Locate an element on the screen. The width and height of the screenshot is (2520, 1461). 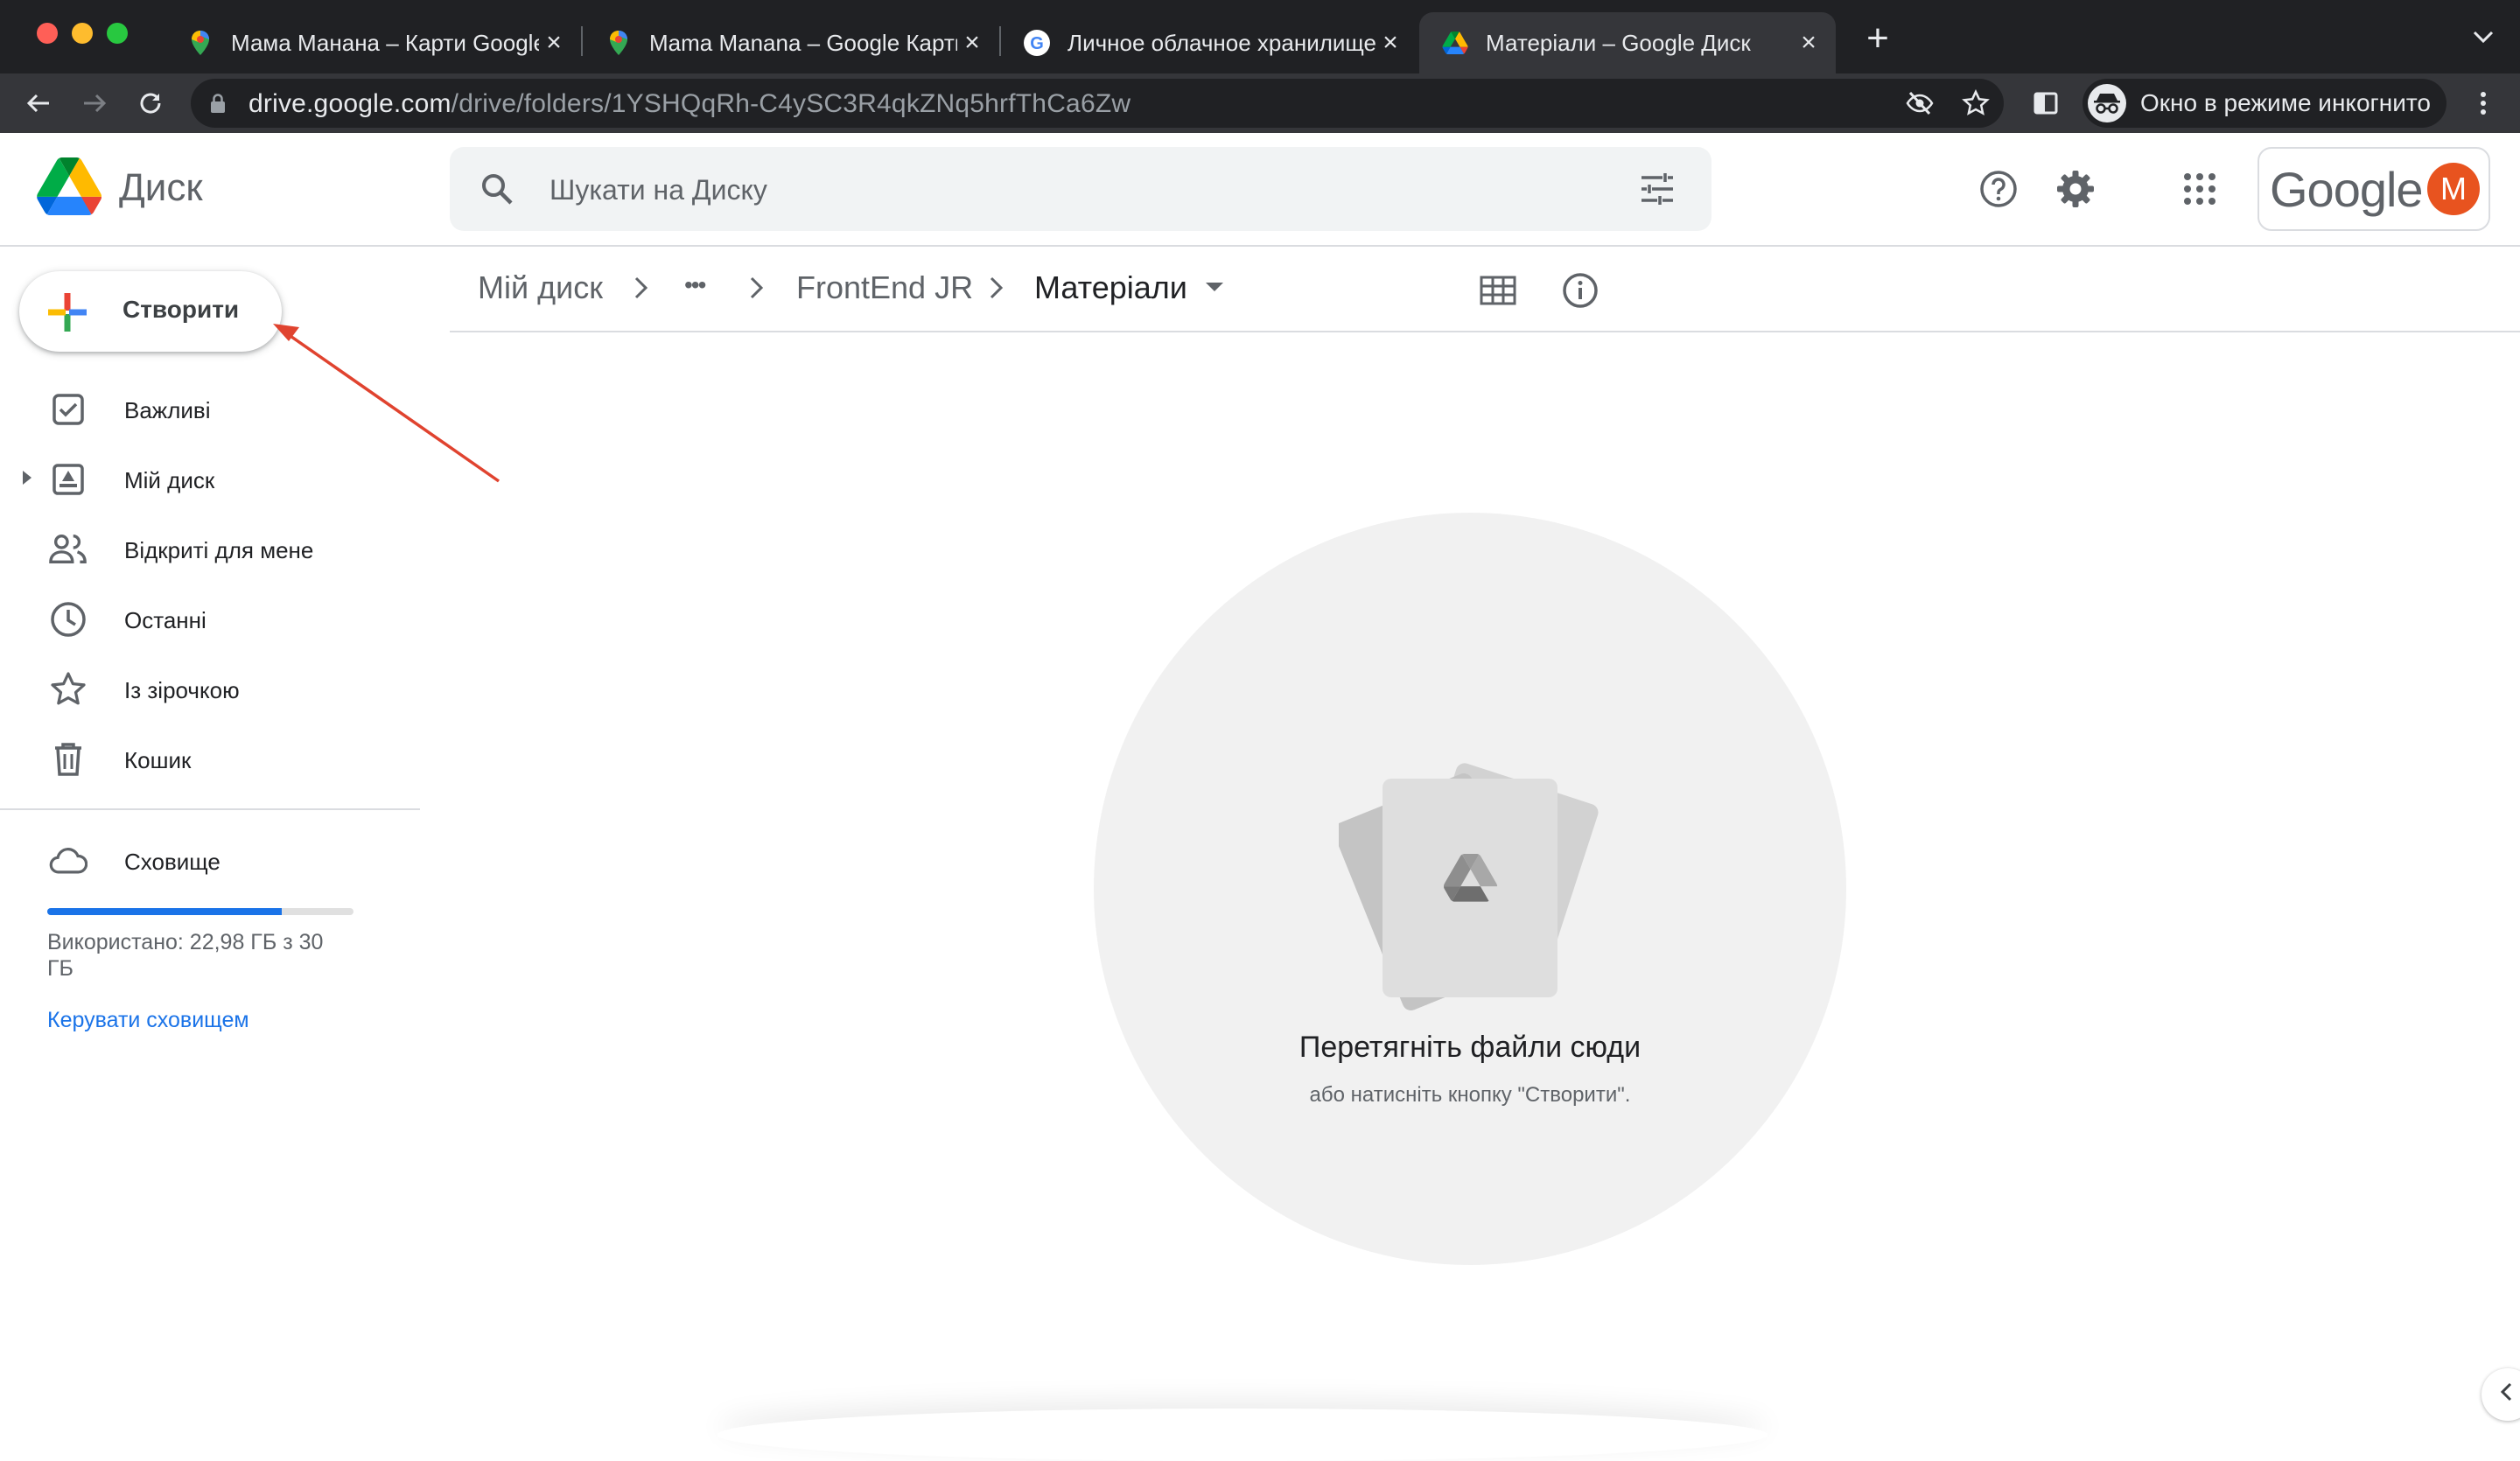
sidebar-item-label: Важливі is located at coordinates (167, 410).